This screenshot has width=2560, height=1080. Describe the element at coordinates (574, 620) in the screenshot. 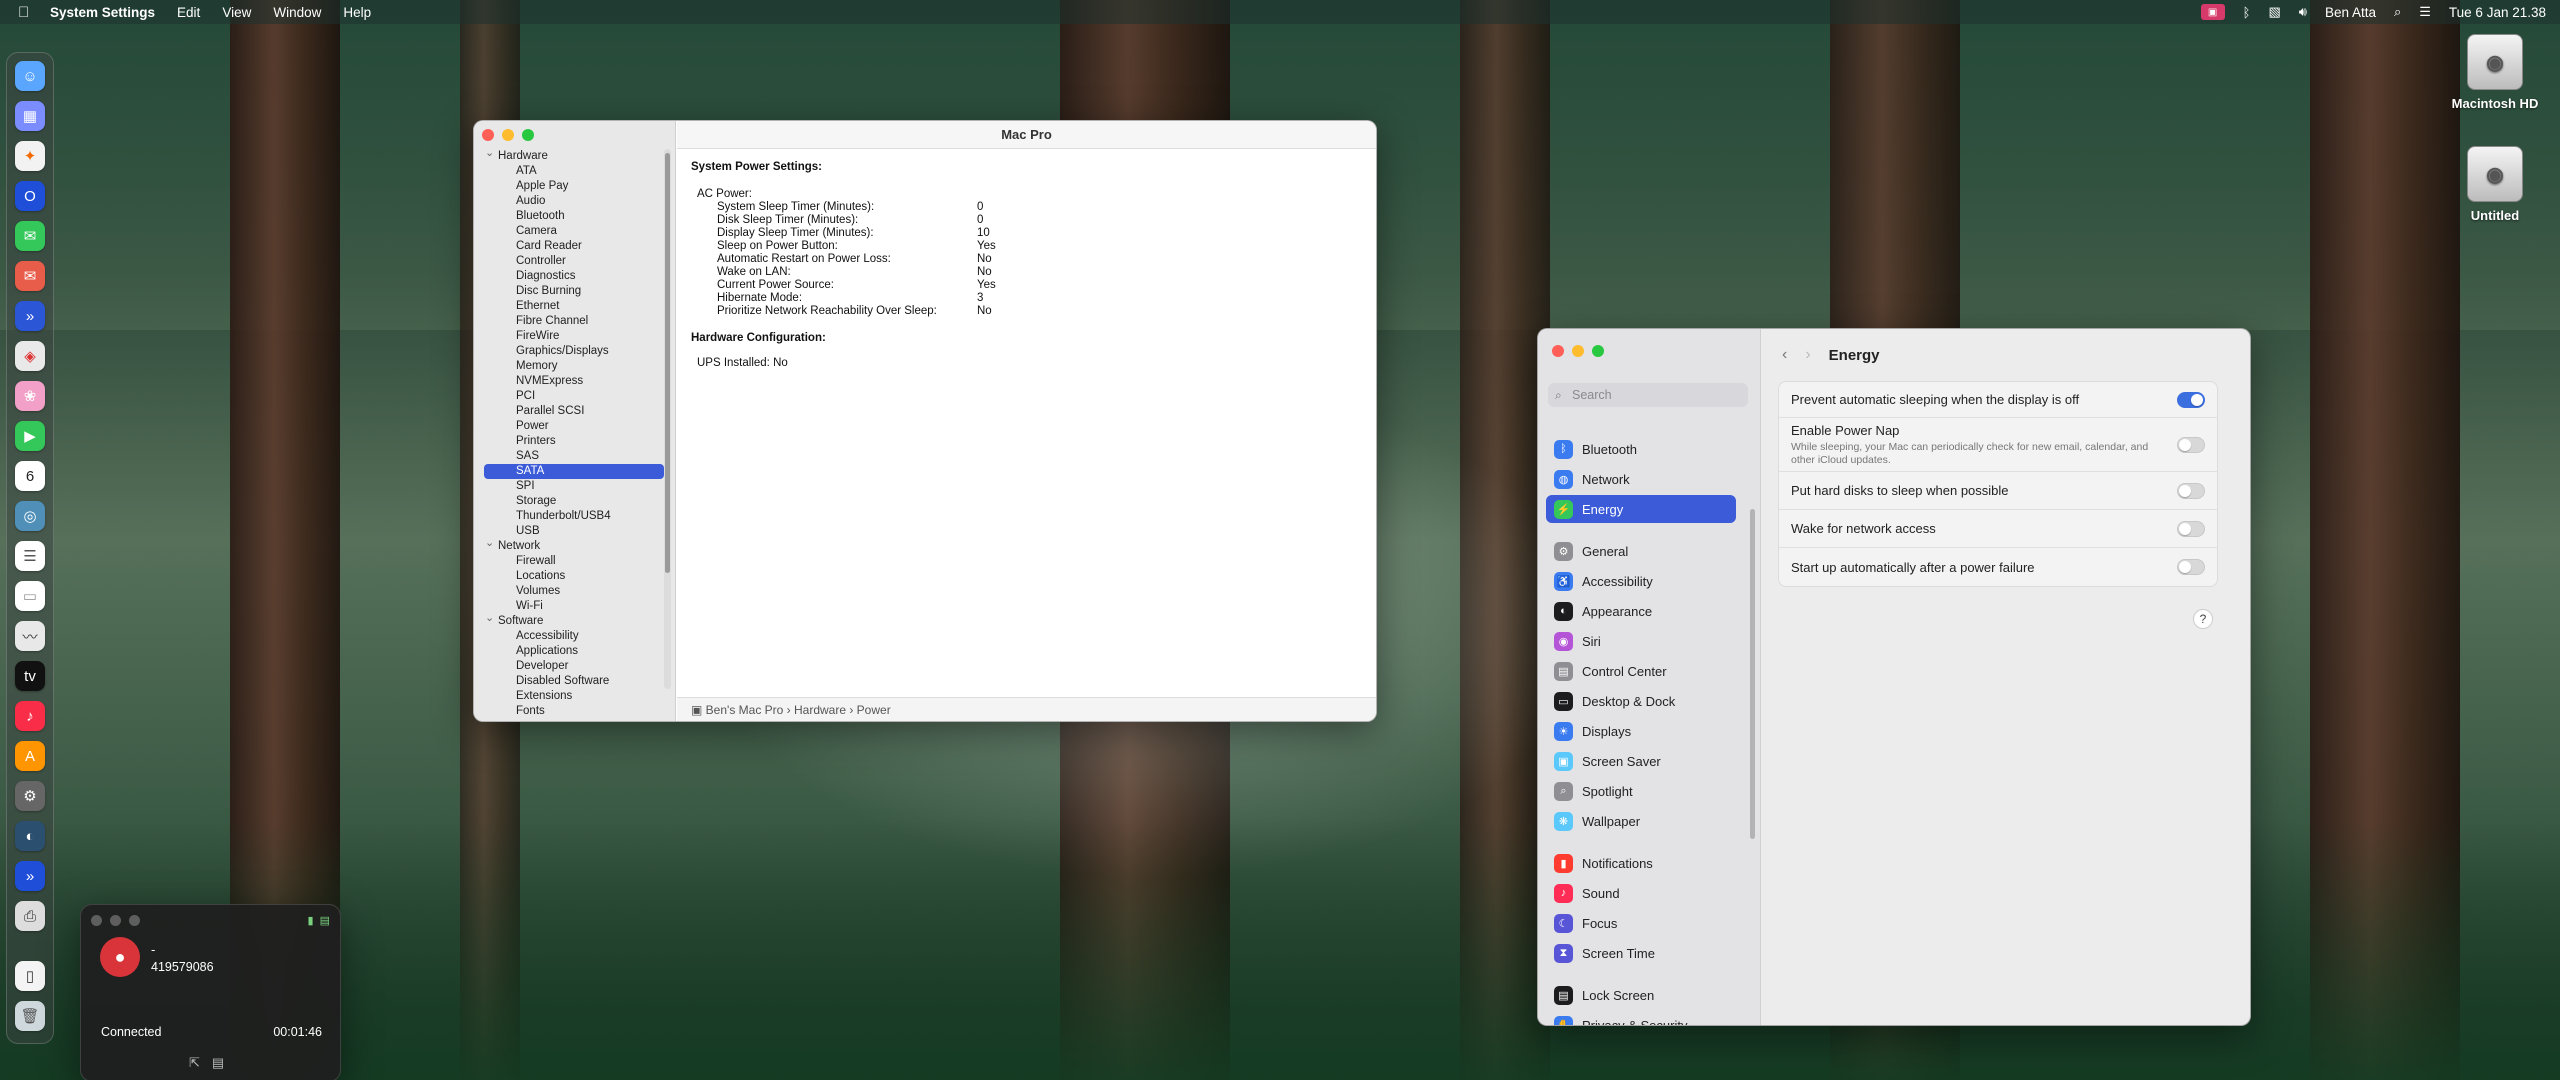

I see `tree-group: Software` at that location.